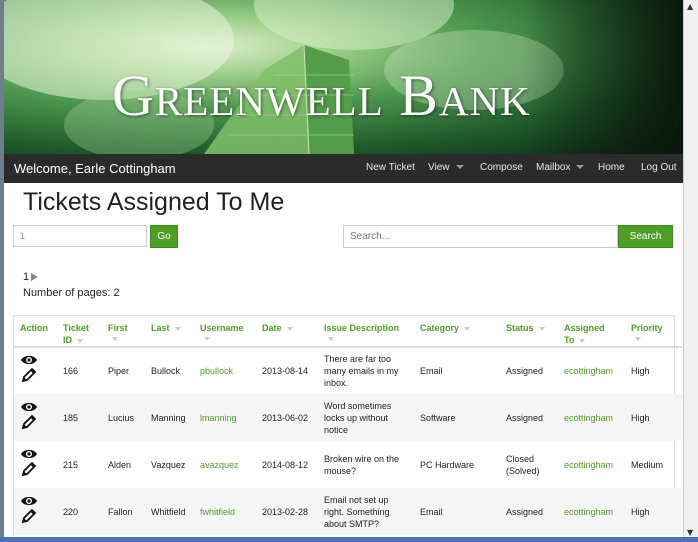  What do you see at coordinates (120, 511) in the screenshot?
I see `first-name: Fallon` at bounding box center [120, 511].